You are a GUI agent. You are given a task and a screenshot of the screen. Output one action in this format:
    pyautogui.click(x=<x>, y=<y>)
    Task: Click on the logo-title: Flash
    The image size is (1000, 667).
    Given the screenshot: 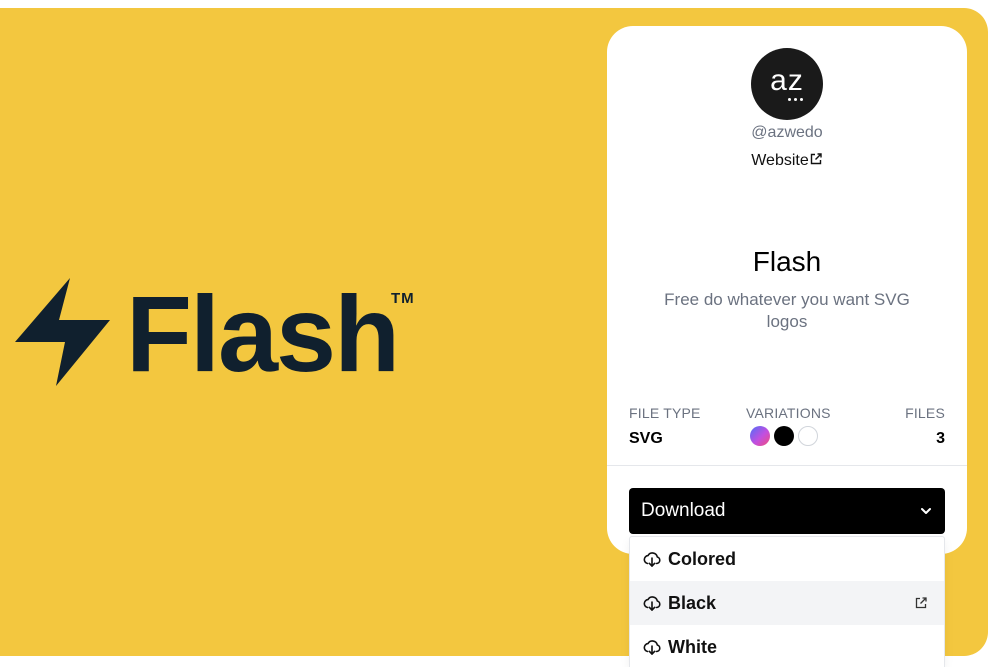 What is the action you would take?
    pyautogui.click(x=787, y=261)
    